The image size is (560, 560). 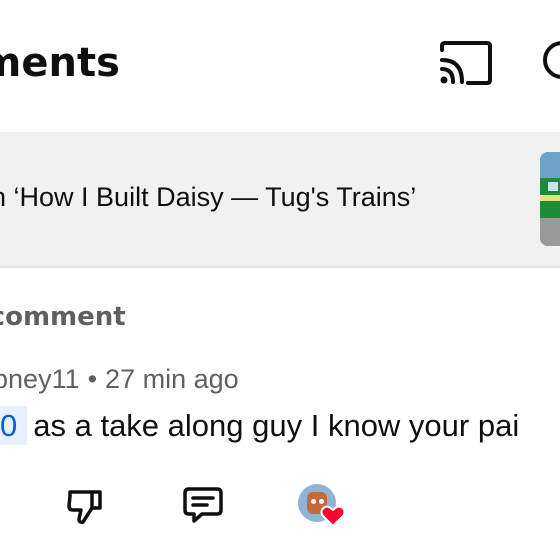 I want to click on video-context-text: on ‘How I Built Daisy — Tug's Trains’, so click(x=208, y=197).